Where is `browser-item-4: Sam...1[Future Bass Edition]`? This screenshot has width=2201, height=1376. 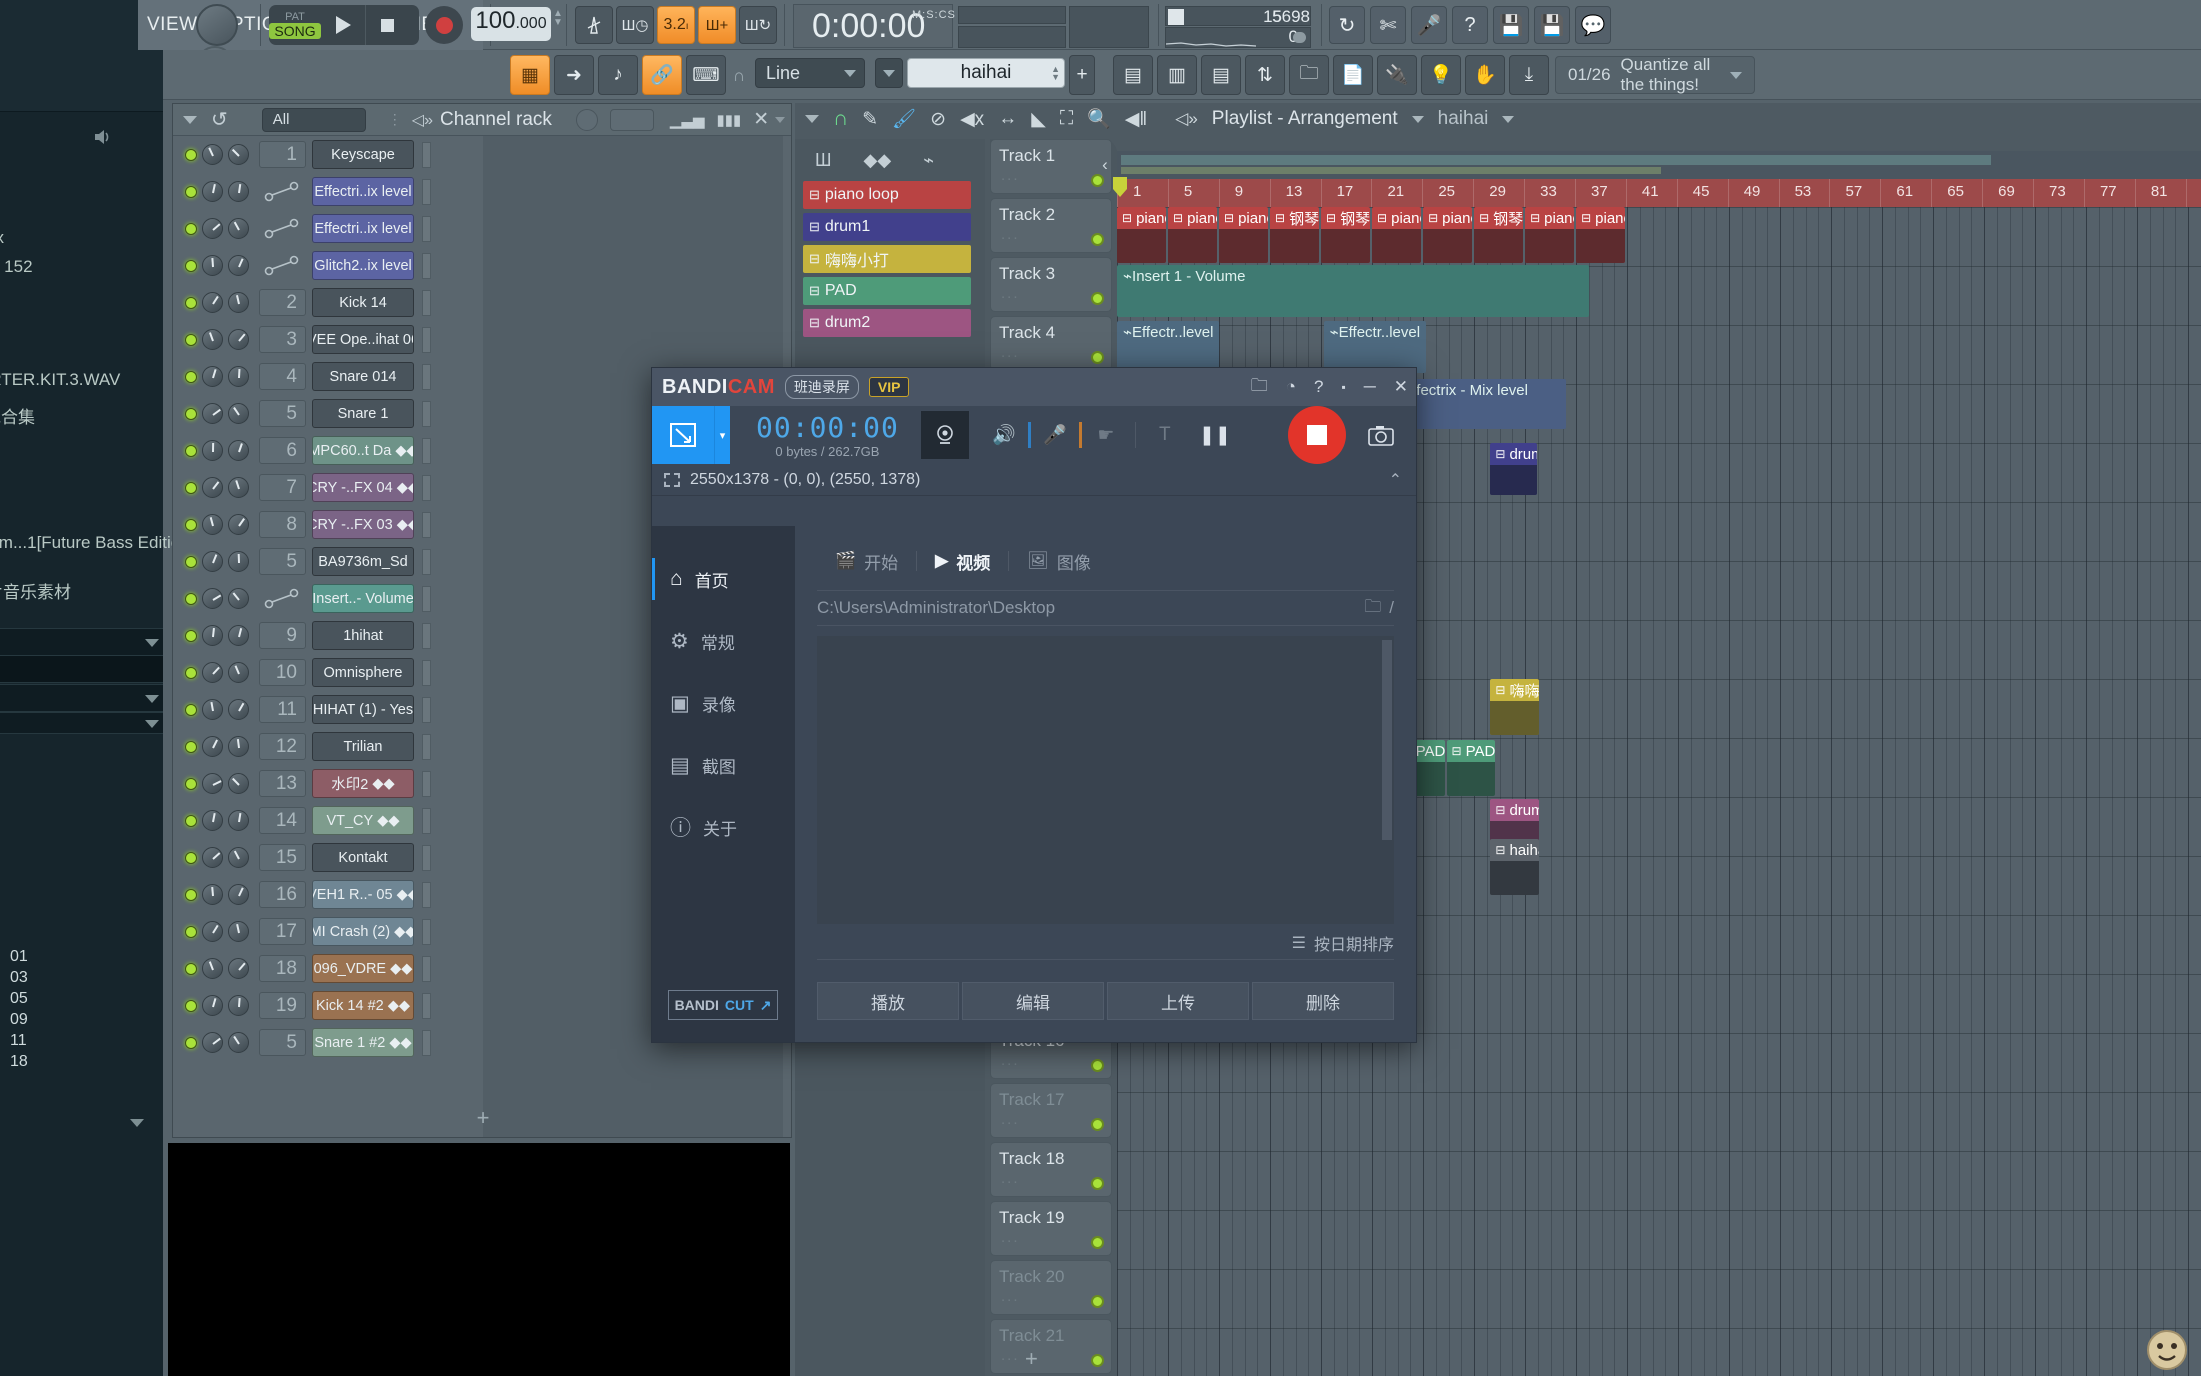
browser-item-4: Sam...1[Future Bass Edition] is located at coordinates (97, 543).